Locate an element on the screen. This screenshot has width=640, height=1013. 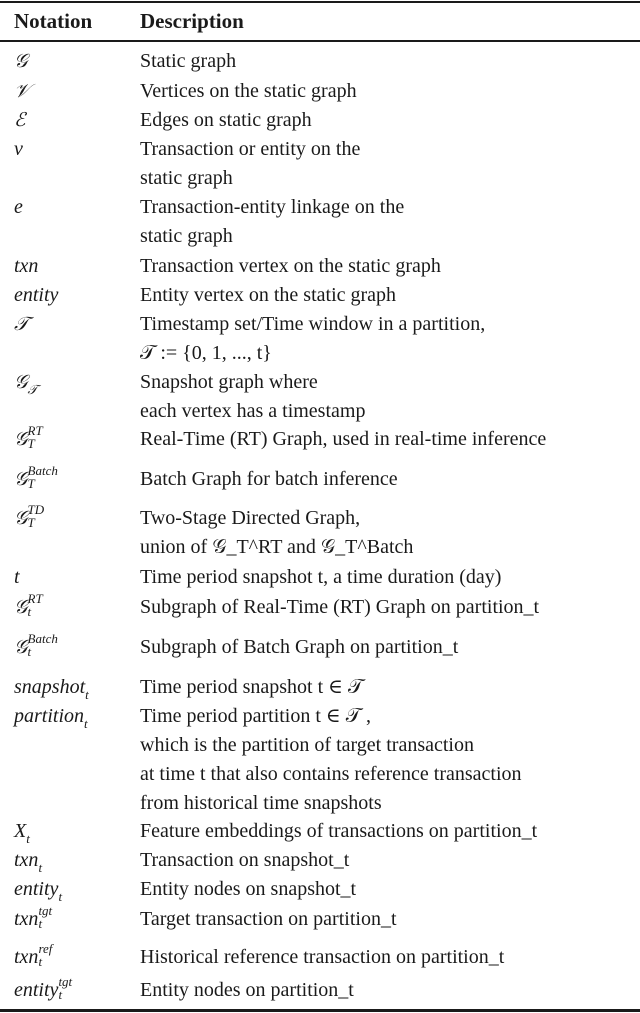
description-line: Subgraph of Batch Graph on partition_t is located at coordinates (299, 647).